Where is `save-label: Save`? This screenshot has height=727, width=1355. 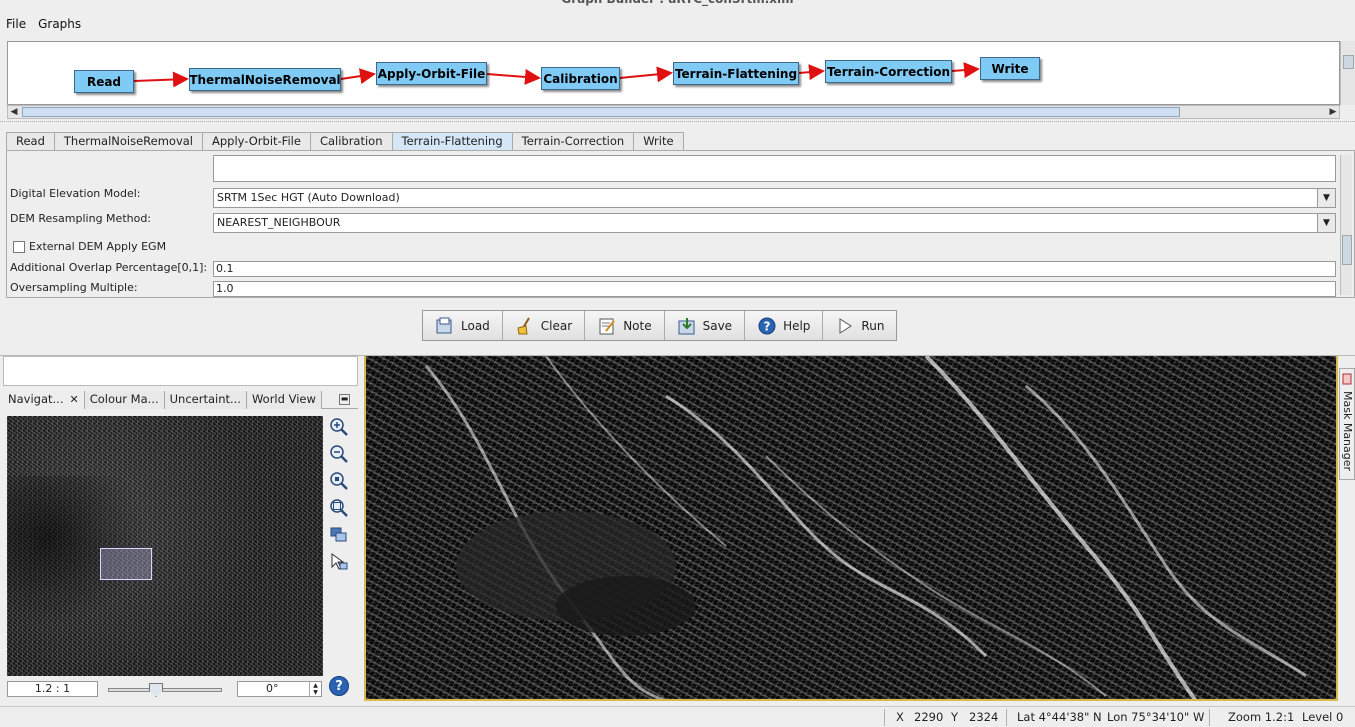 save-label: Save is located at coordinates (717, 325).